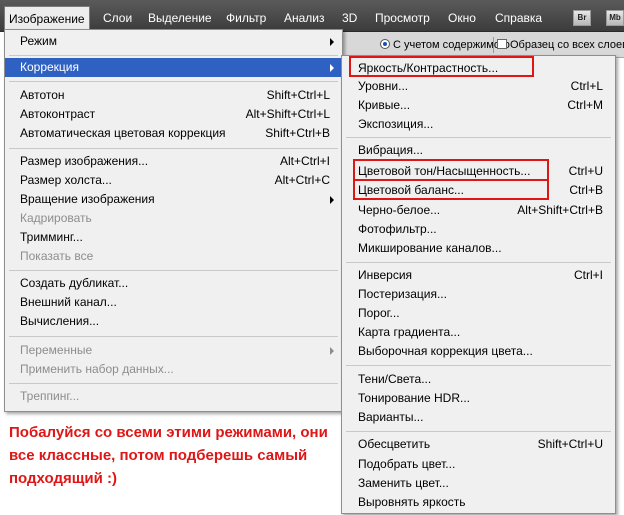 The width and height of the screenshot is (624, 515). What do you see at coordinates (298, 95) in the screenshot?
I see `shortcut-label: Shift+Ctrl+L` at bounding box center [298, 95].